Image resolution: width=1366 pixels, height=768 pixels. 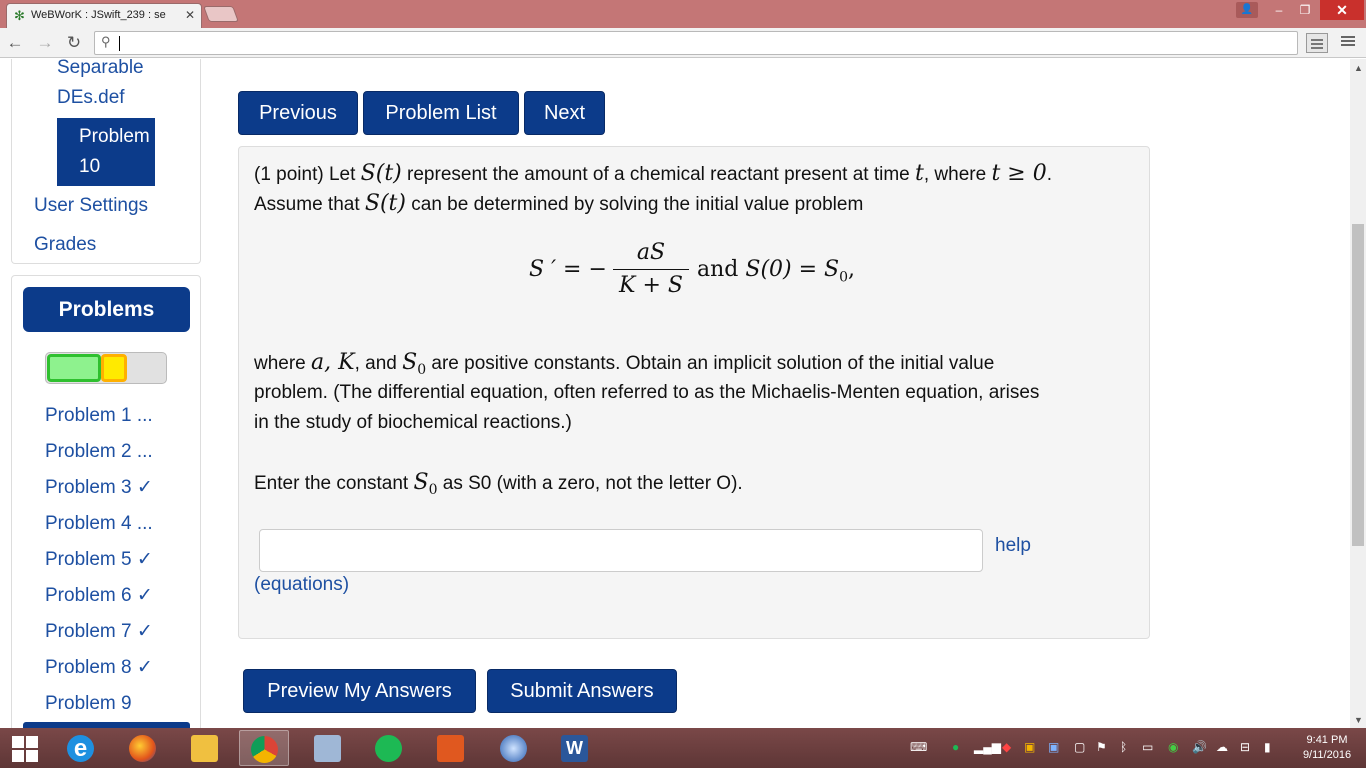 I want to click on adobe-tray-icon: ◆, so click(x=1006, y=747).